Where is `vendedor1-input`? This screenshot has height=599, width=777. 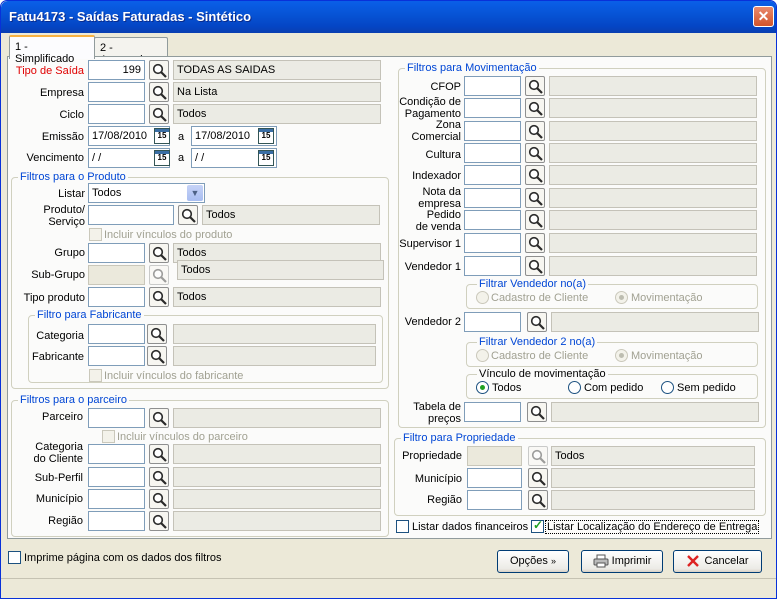
vendedor1-input is located at coordinates (492, 266).